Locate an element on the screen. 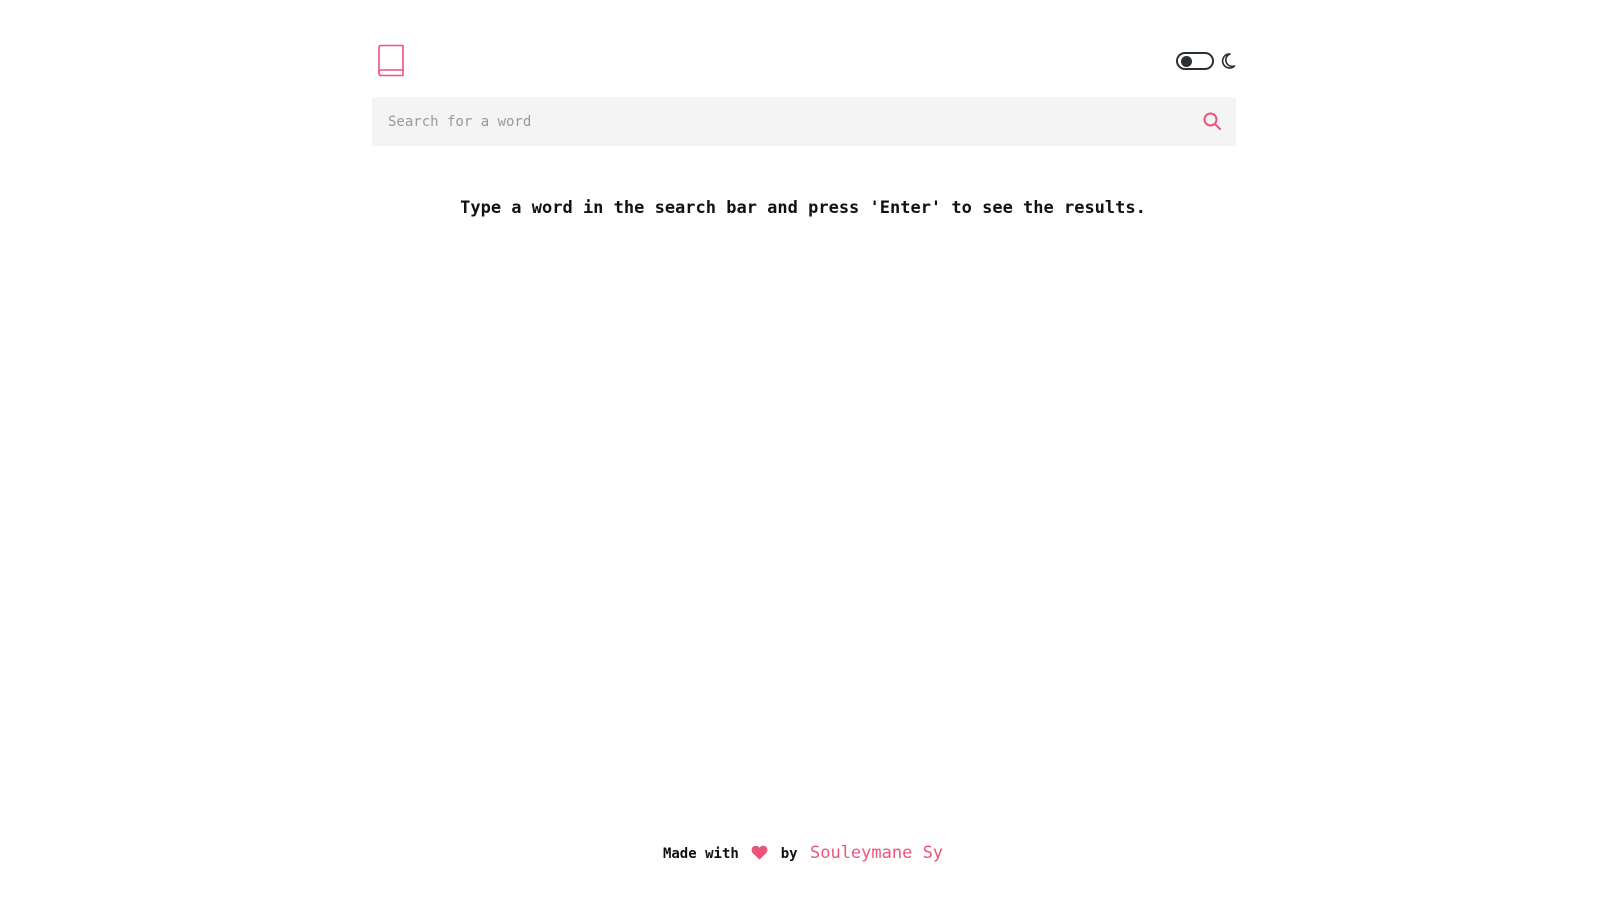 The height and width of the screenshot is (900, 1600). theme-toggle is located at coordinates (1195, 61).